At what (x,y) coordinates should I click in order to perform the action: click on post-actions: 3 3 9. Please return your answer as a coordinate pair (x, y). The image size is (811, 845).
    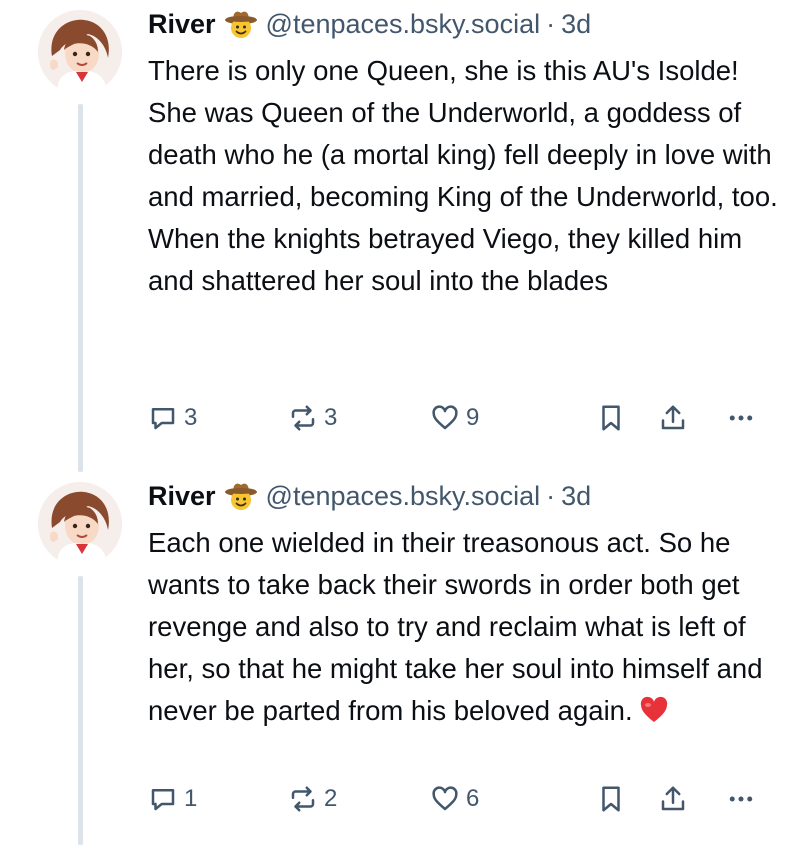
    Looking at the image, I should click on (468, 423).